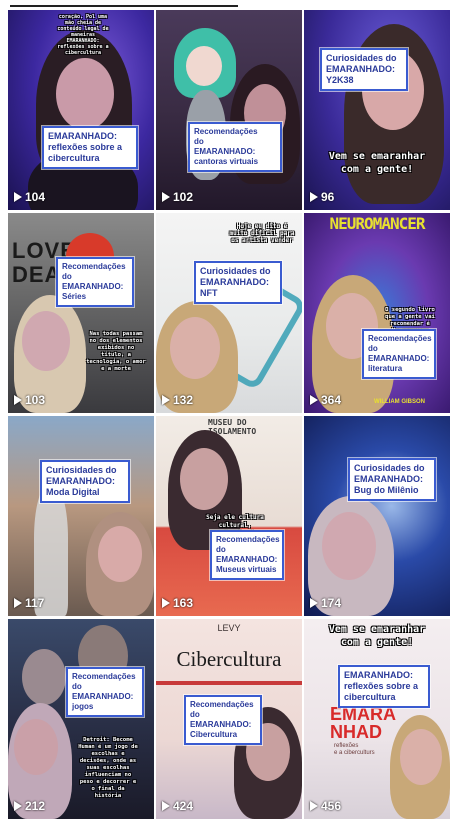 This screenshot has width=456, height=819. Describe the element at coordinates (399, 402) in the screenshot. I see `poster-author: WILLIAM GIBSON` at that location.